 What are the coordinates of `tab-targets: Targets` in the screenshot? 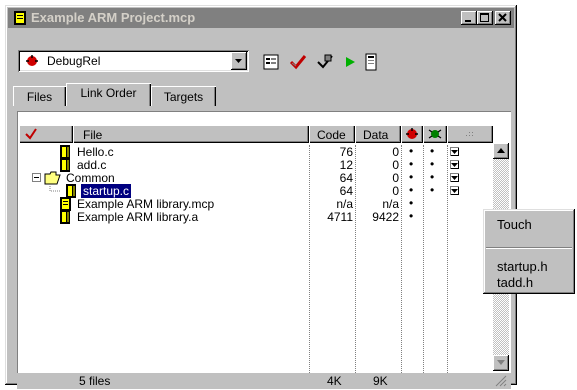 It's located at (183, 96).